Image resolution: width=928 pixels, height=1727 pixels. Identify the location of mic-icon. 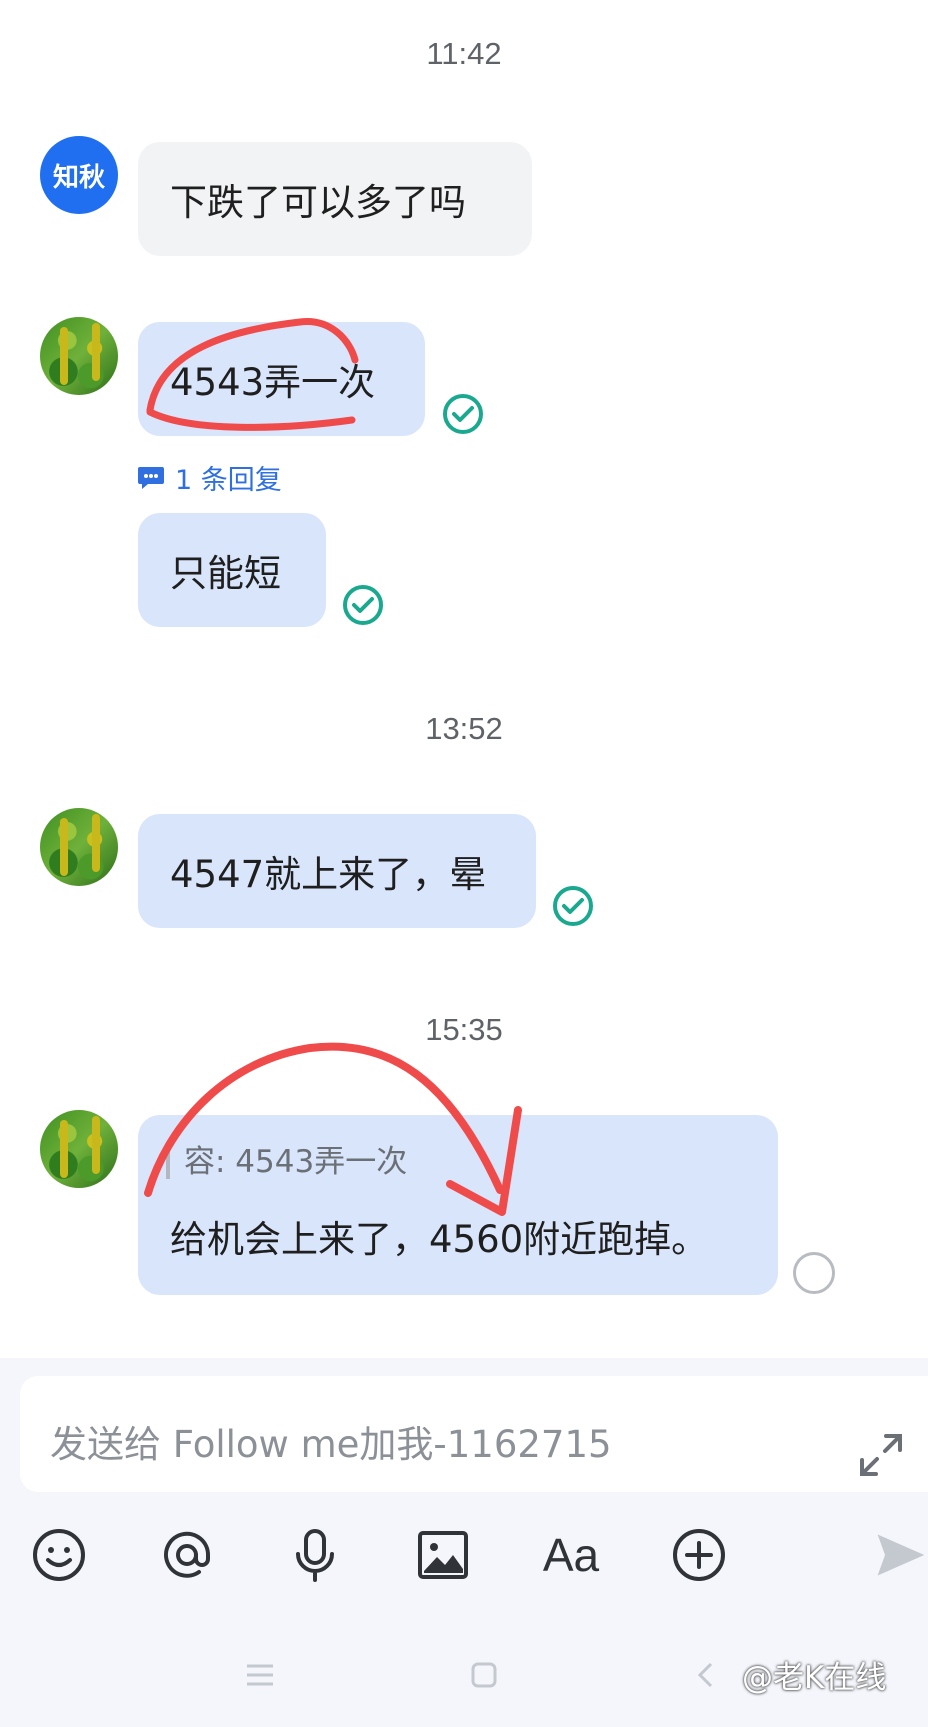
(315, 1555).